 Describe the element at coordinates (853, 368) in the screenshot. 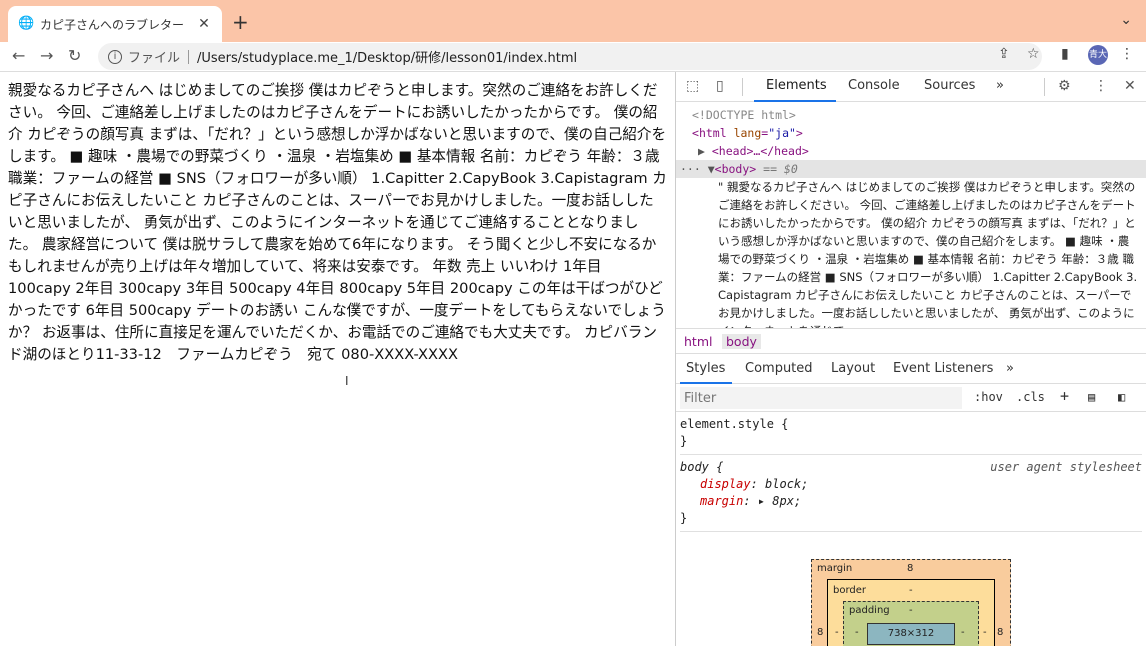

I see `tab-layout: Layout` at that location.